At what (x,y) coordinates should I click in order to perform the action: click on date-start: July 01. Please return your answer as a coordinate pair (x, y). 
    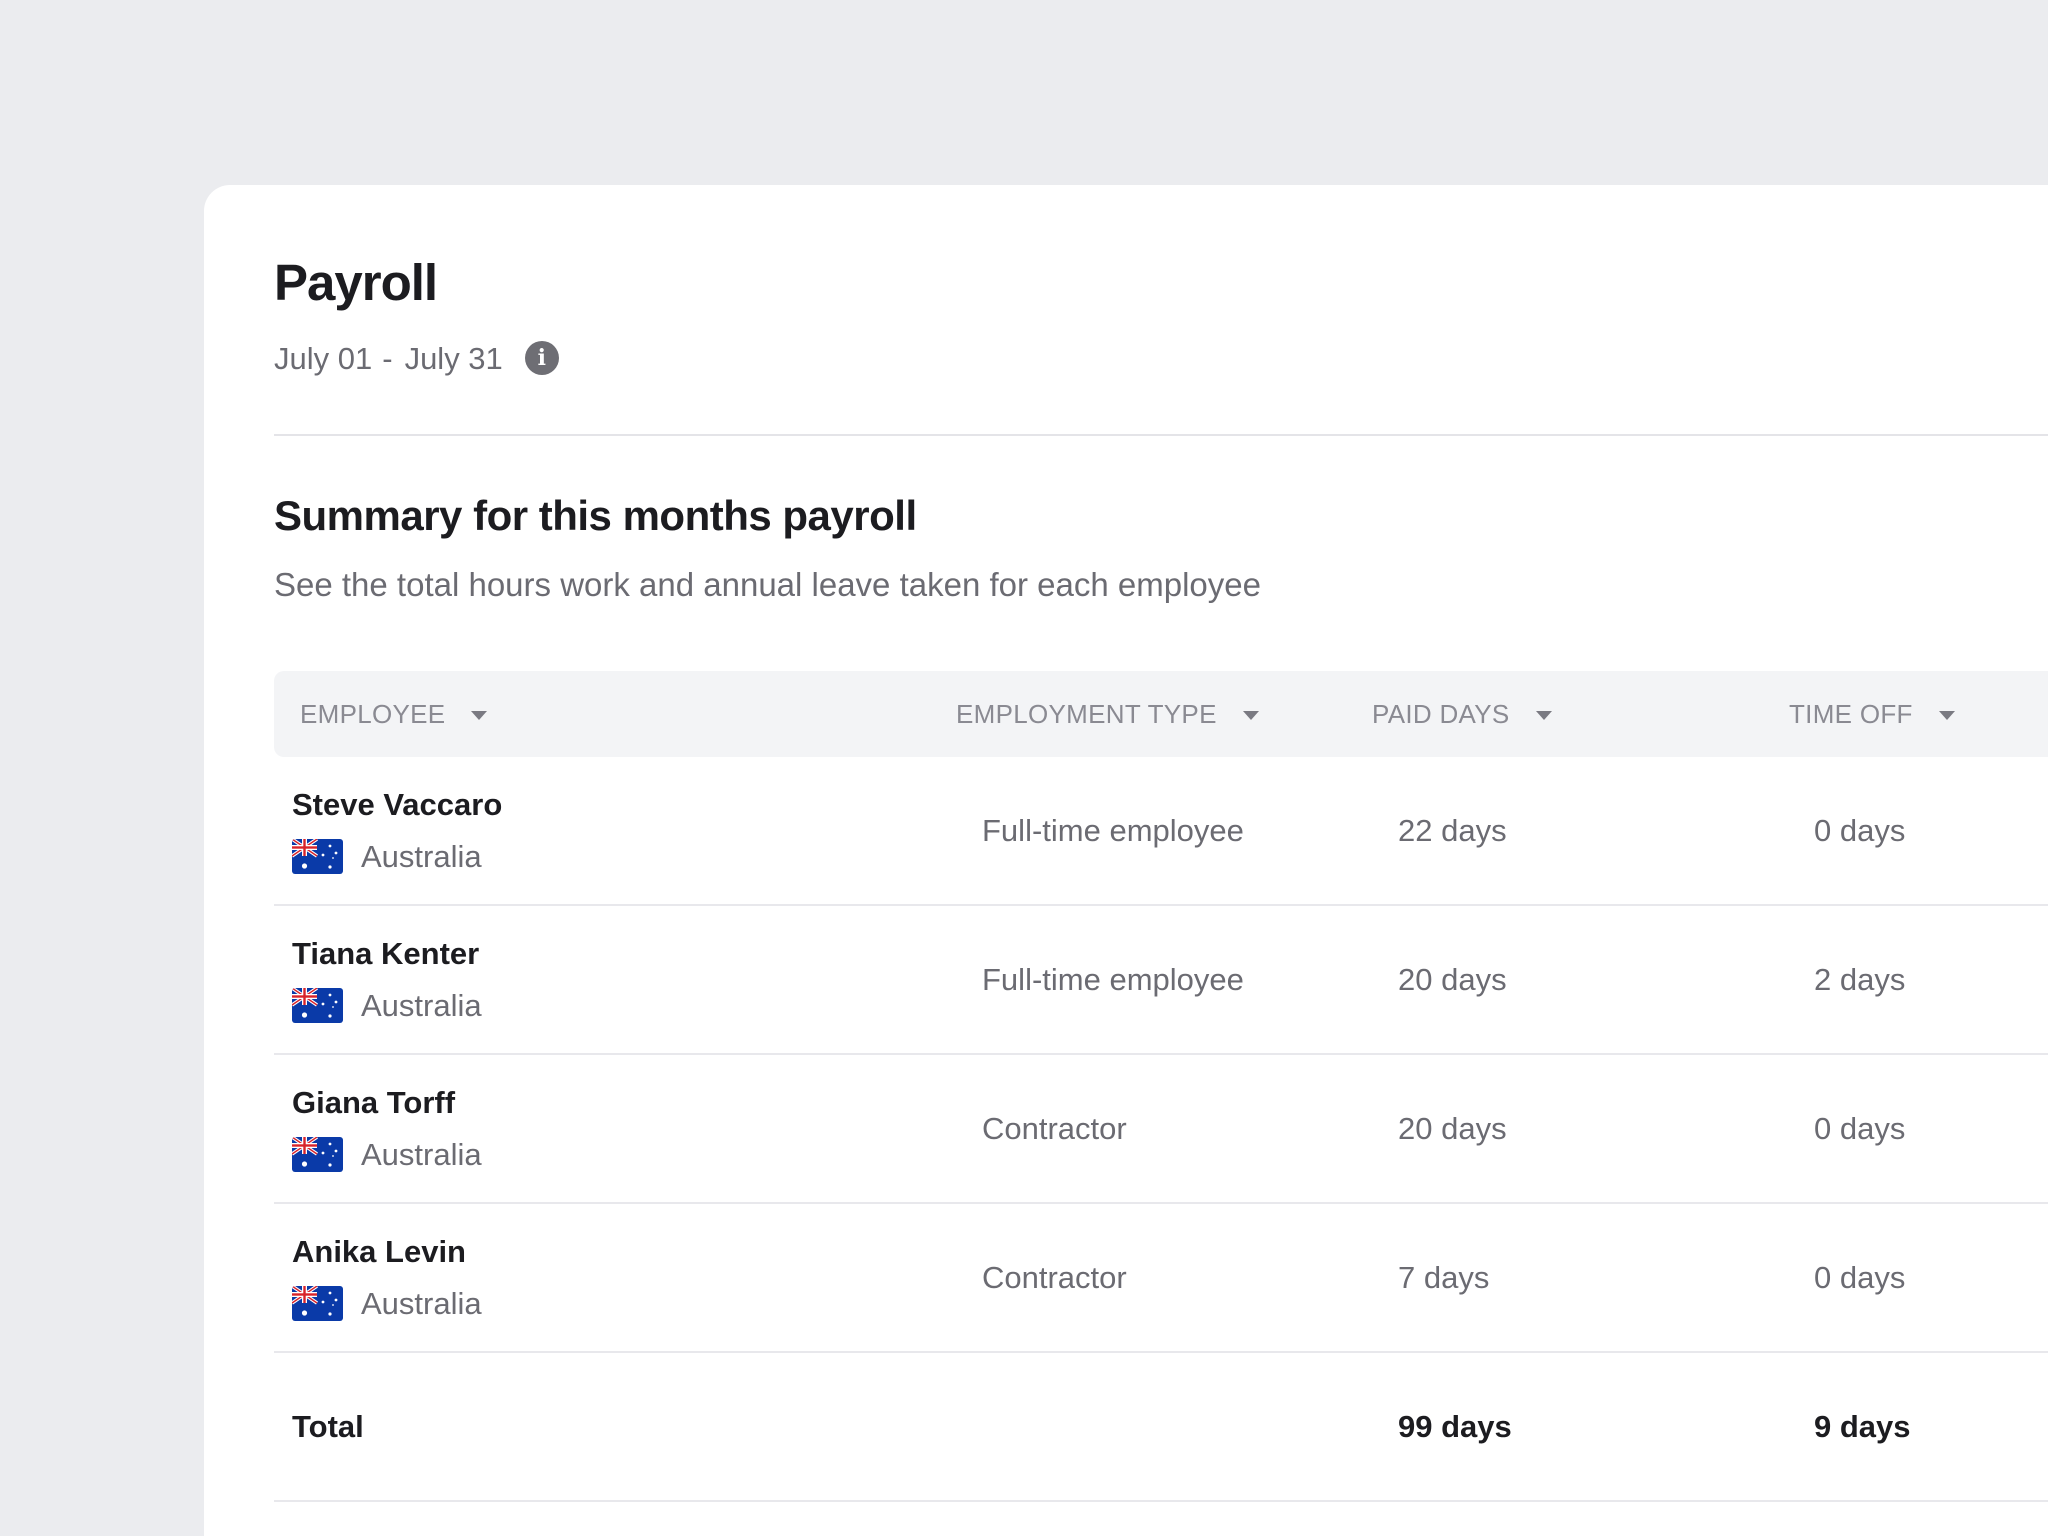
    Looking at the image, I should click on (323, 358).